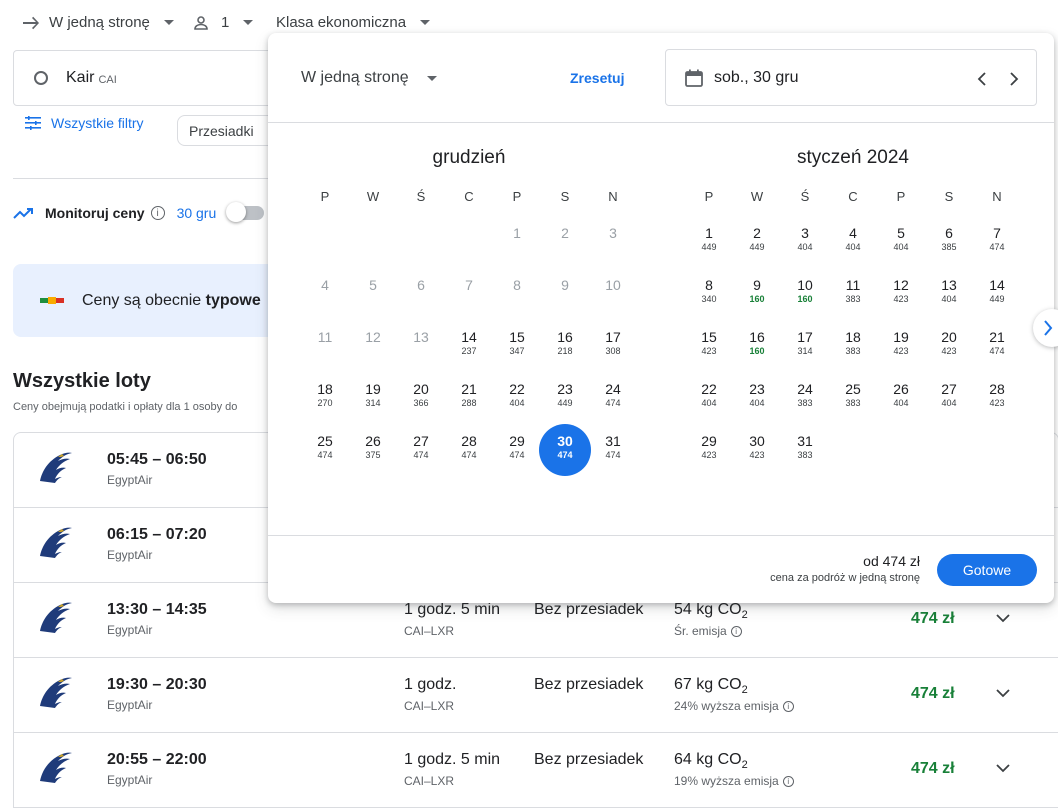 This screenshot has height=812, width=1058. Describe the element at coordinates (709, 242) in the screenshot. I see `calendar-day: 1 449` at that location.